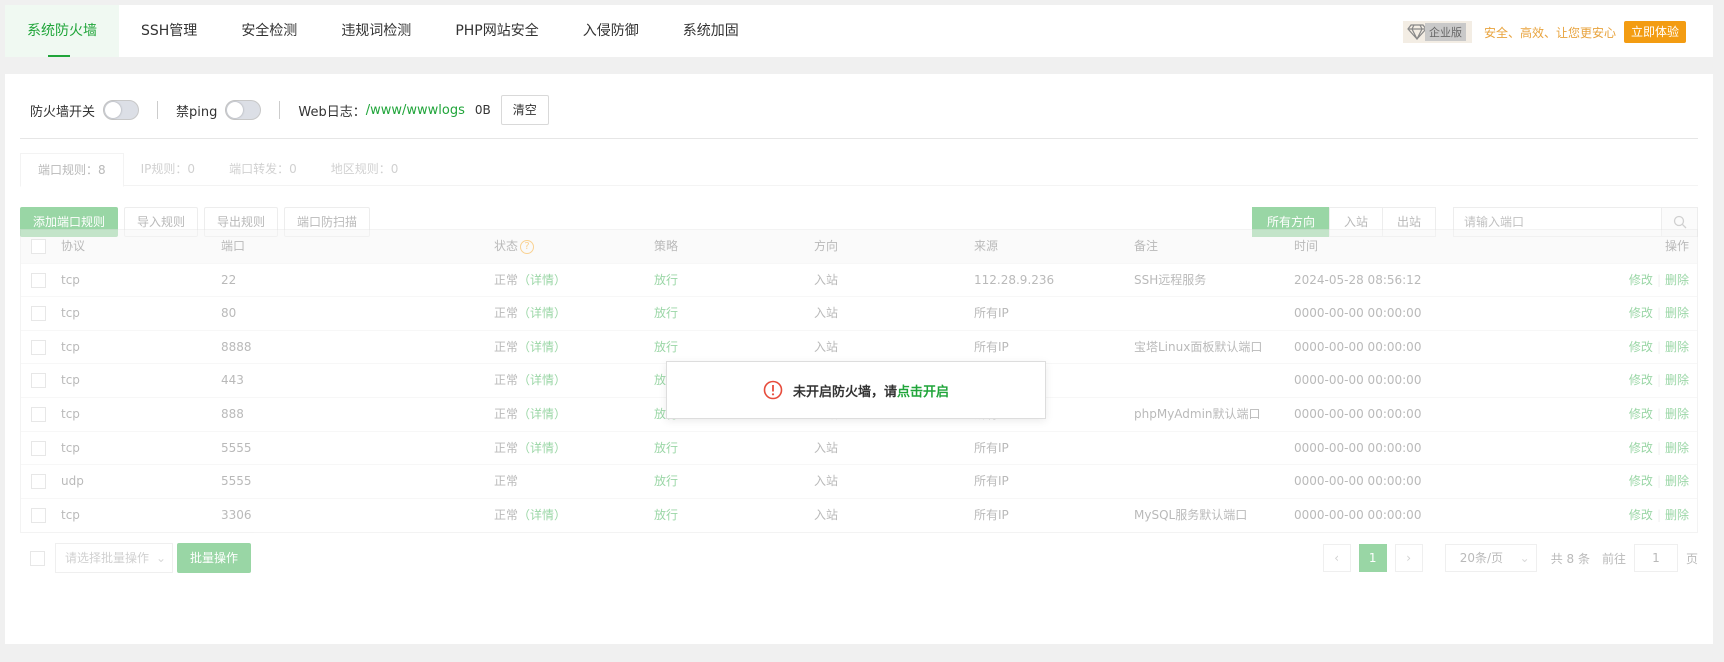  What do you see at coordinates (72, 170) in the screenshot?
I see `tab-port-rules: 端口规则：8` at bounding box center [72, 170].